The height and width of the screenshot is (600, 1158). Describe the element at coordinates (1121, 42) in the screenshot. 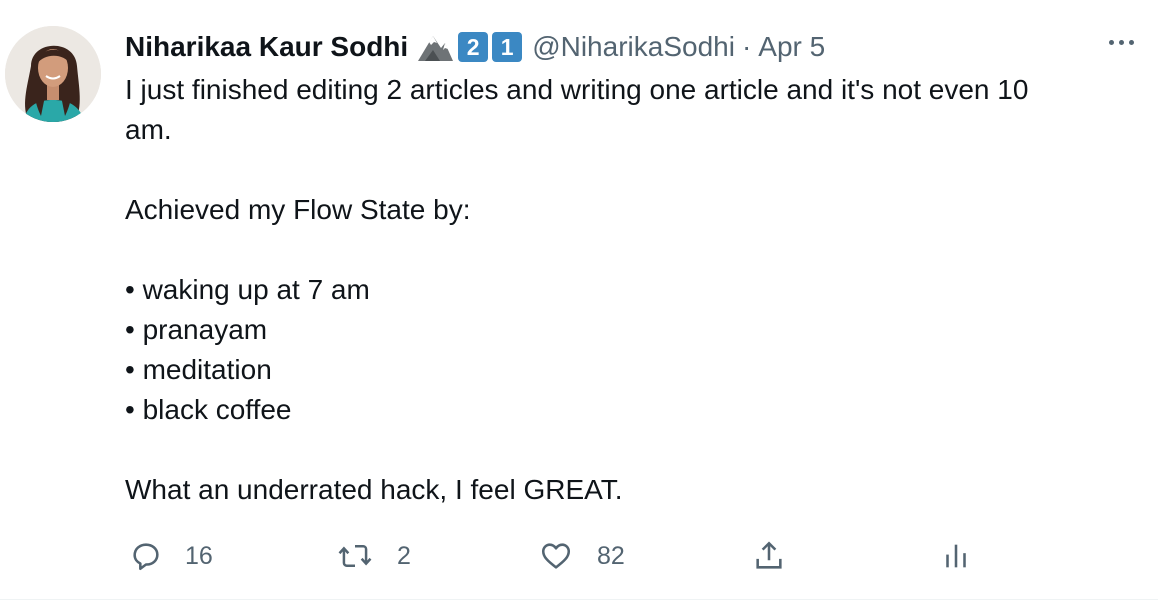

I see `more-icon` at that location.